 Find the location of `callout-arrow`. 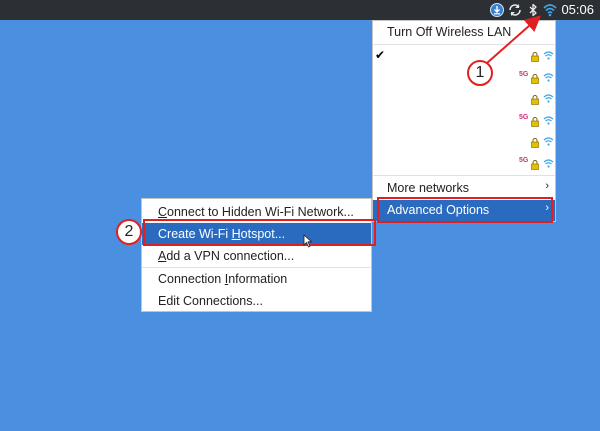

callout-arrow is located at coordinates (513, 39).